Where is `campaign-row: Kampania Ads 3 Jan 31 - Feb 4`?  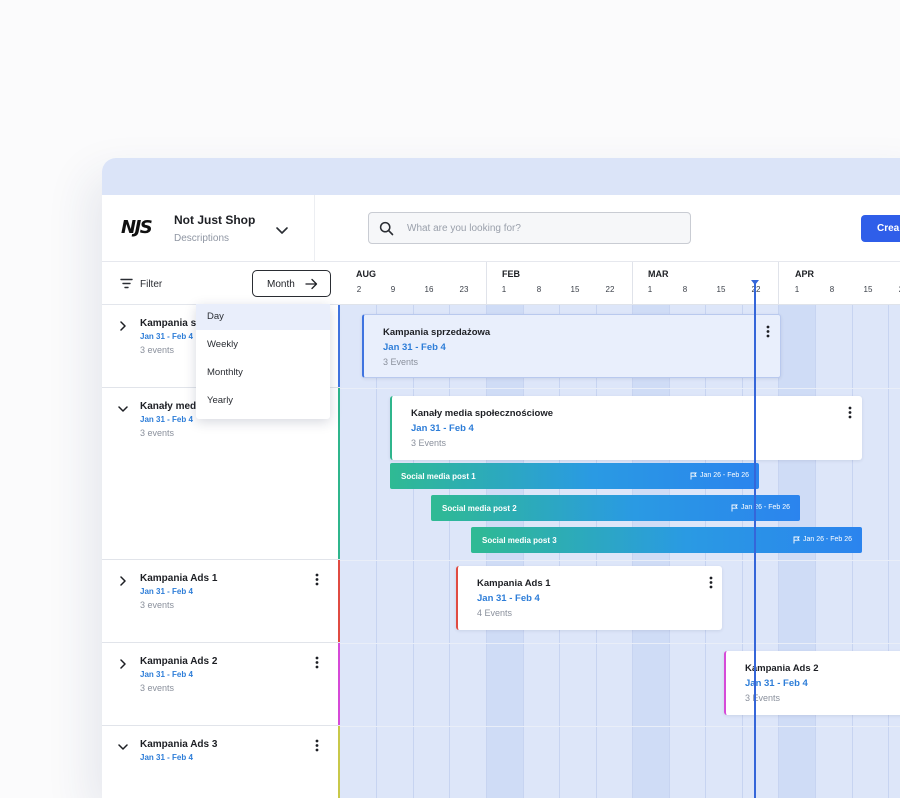
campaign-row: Kampania Ads 3 Jan 31 - Feb 4 is located at coordinates (221, 762).